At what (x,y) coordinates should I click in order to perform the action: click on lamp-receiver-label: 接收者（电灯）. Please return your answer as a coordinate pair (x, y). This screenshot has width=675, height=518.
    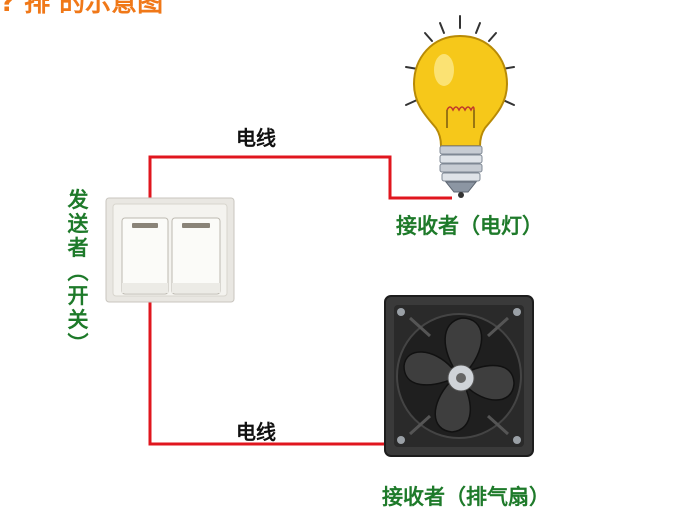
    Looking at the image, I should click on (469, 226).